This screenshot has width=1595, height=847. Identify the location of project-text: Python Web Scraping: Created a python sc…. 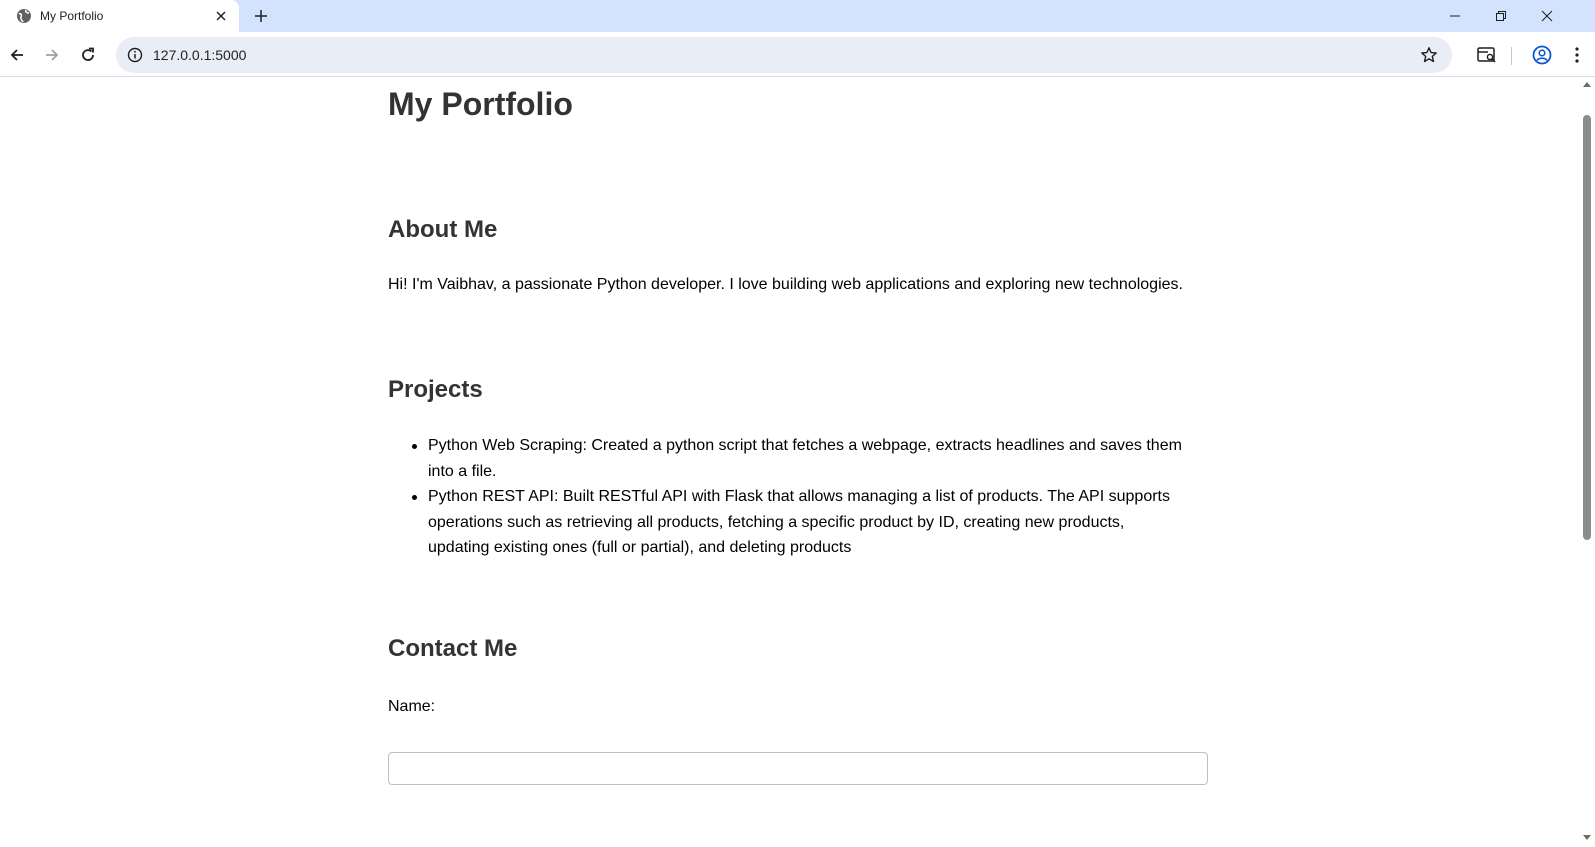
(805, 458).